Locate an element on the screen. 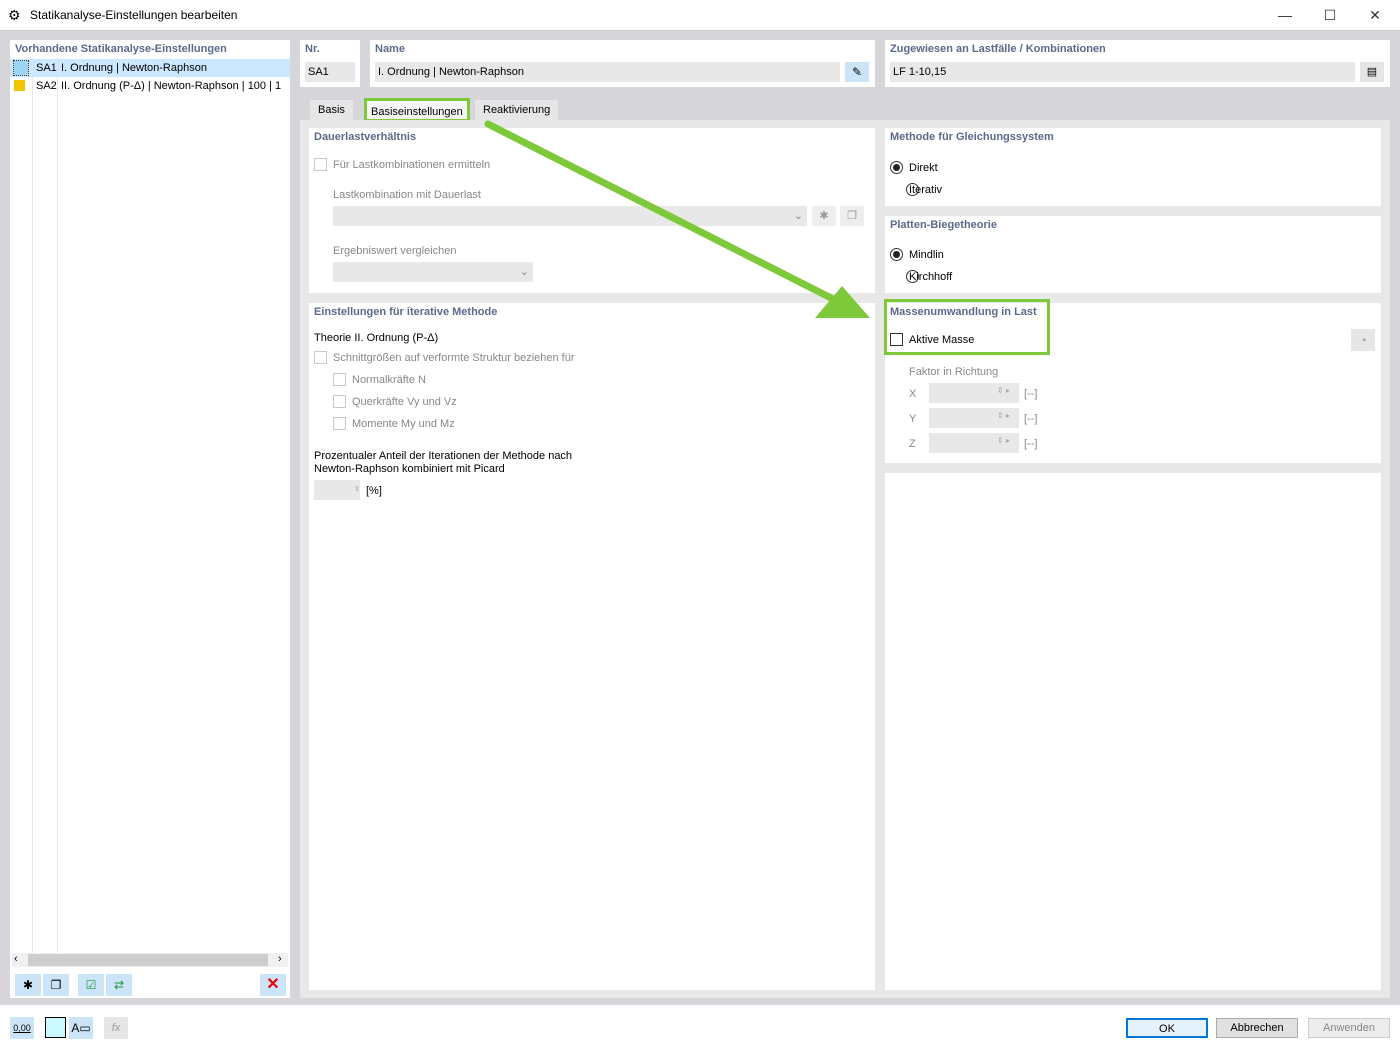  cancel-button: Abbrechen is located at coordinates (1257, 1028).